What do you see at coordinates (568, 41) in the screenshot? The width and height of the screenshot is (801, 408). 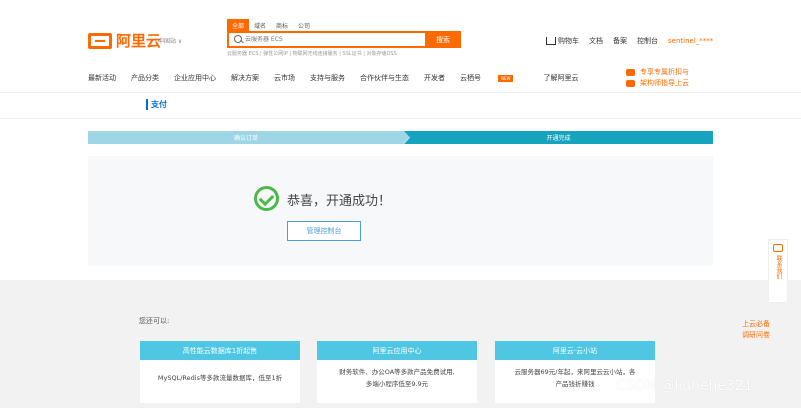 I see `cart-label: 购物车` at bounding box center [568, 41].